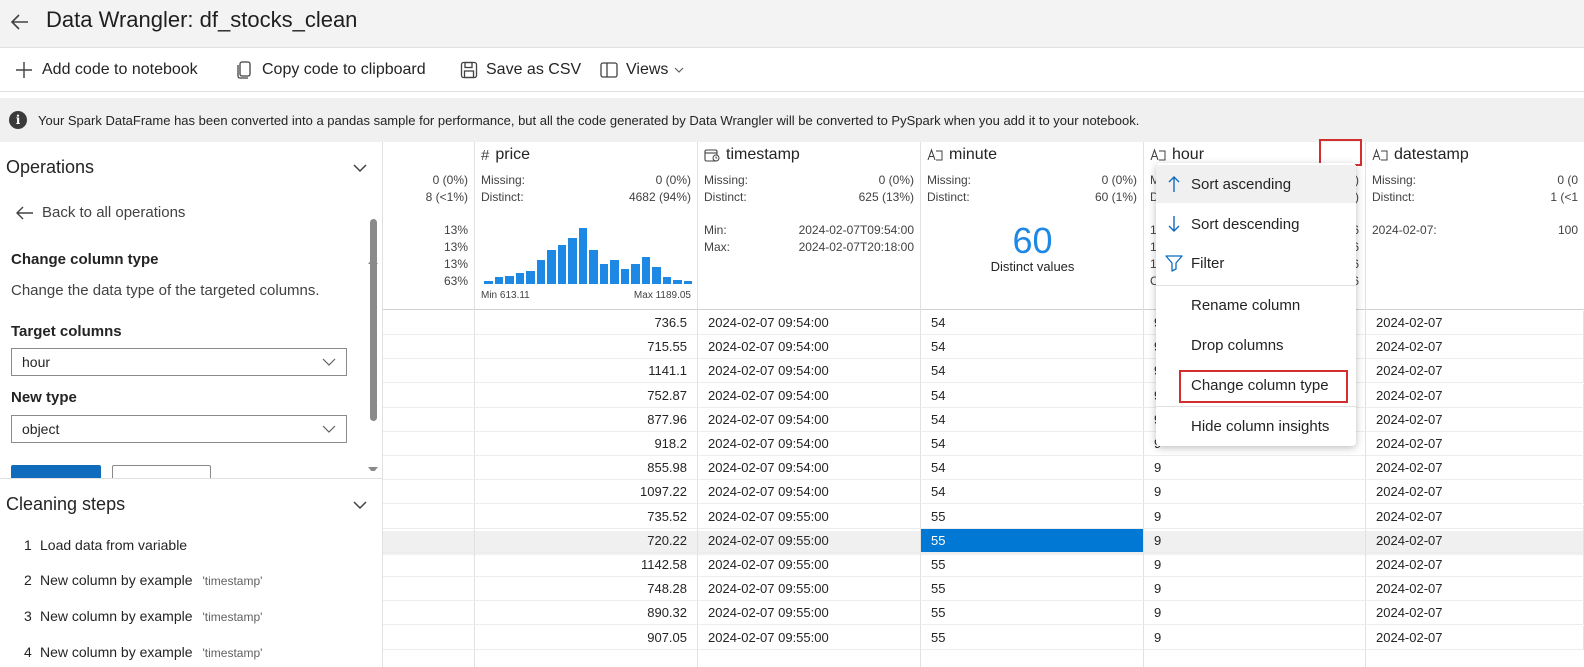  I want to click on menu-filter: Filter, so click(1256, 263).